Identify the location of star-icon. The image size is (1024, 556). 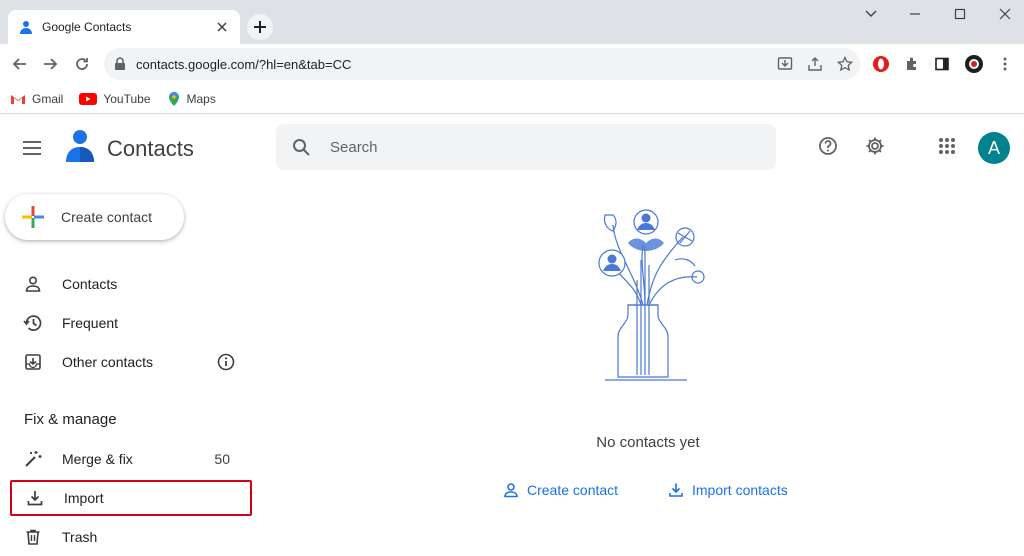
(845, 64).